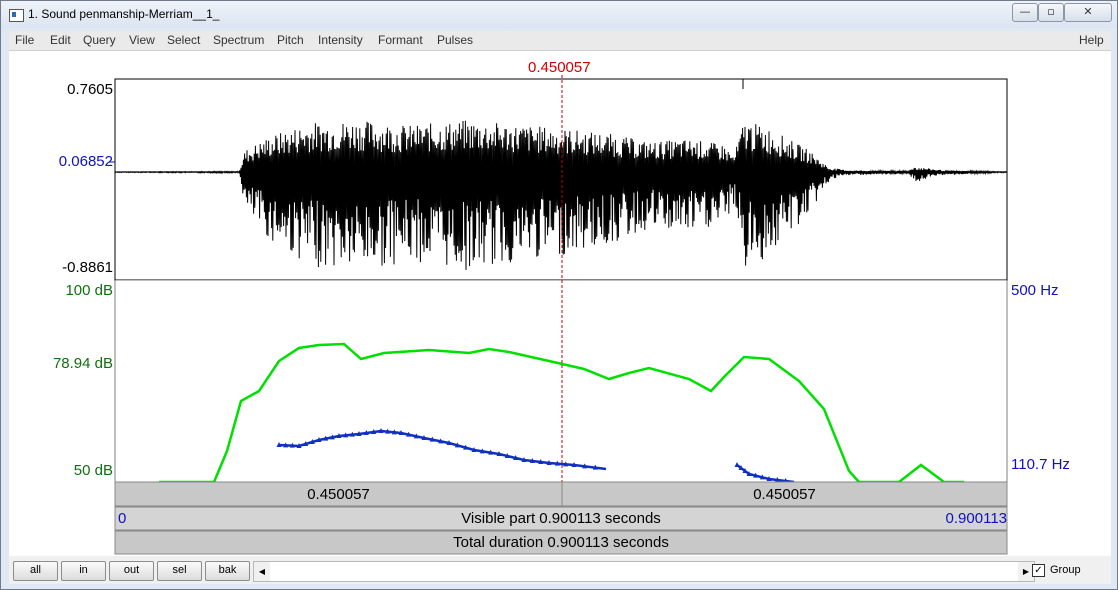 This screenshot has width=1118, height=590. I want to click on menu-query: Query, so click(99, 40).